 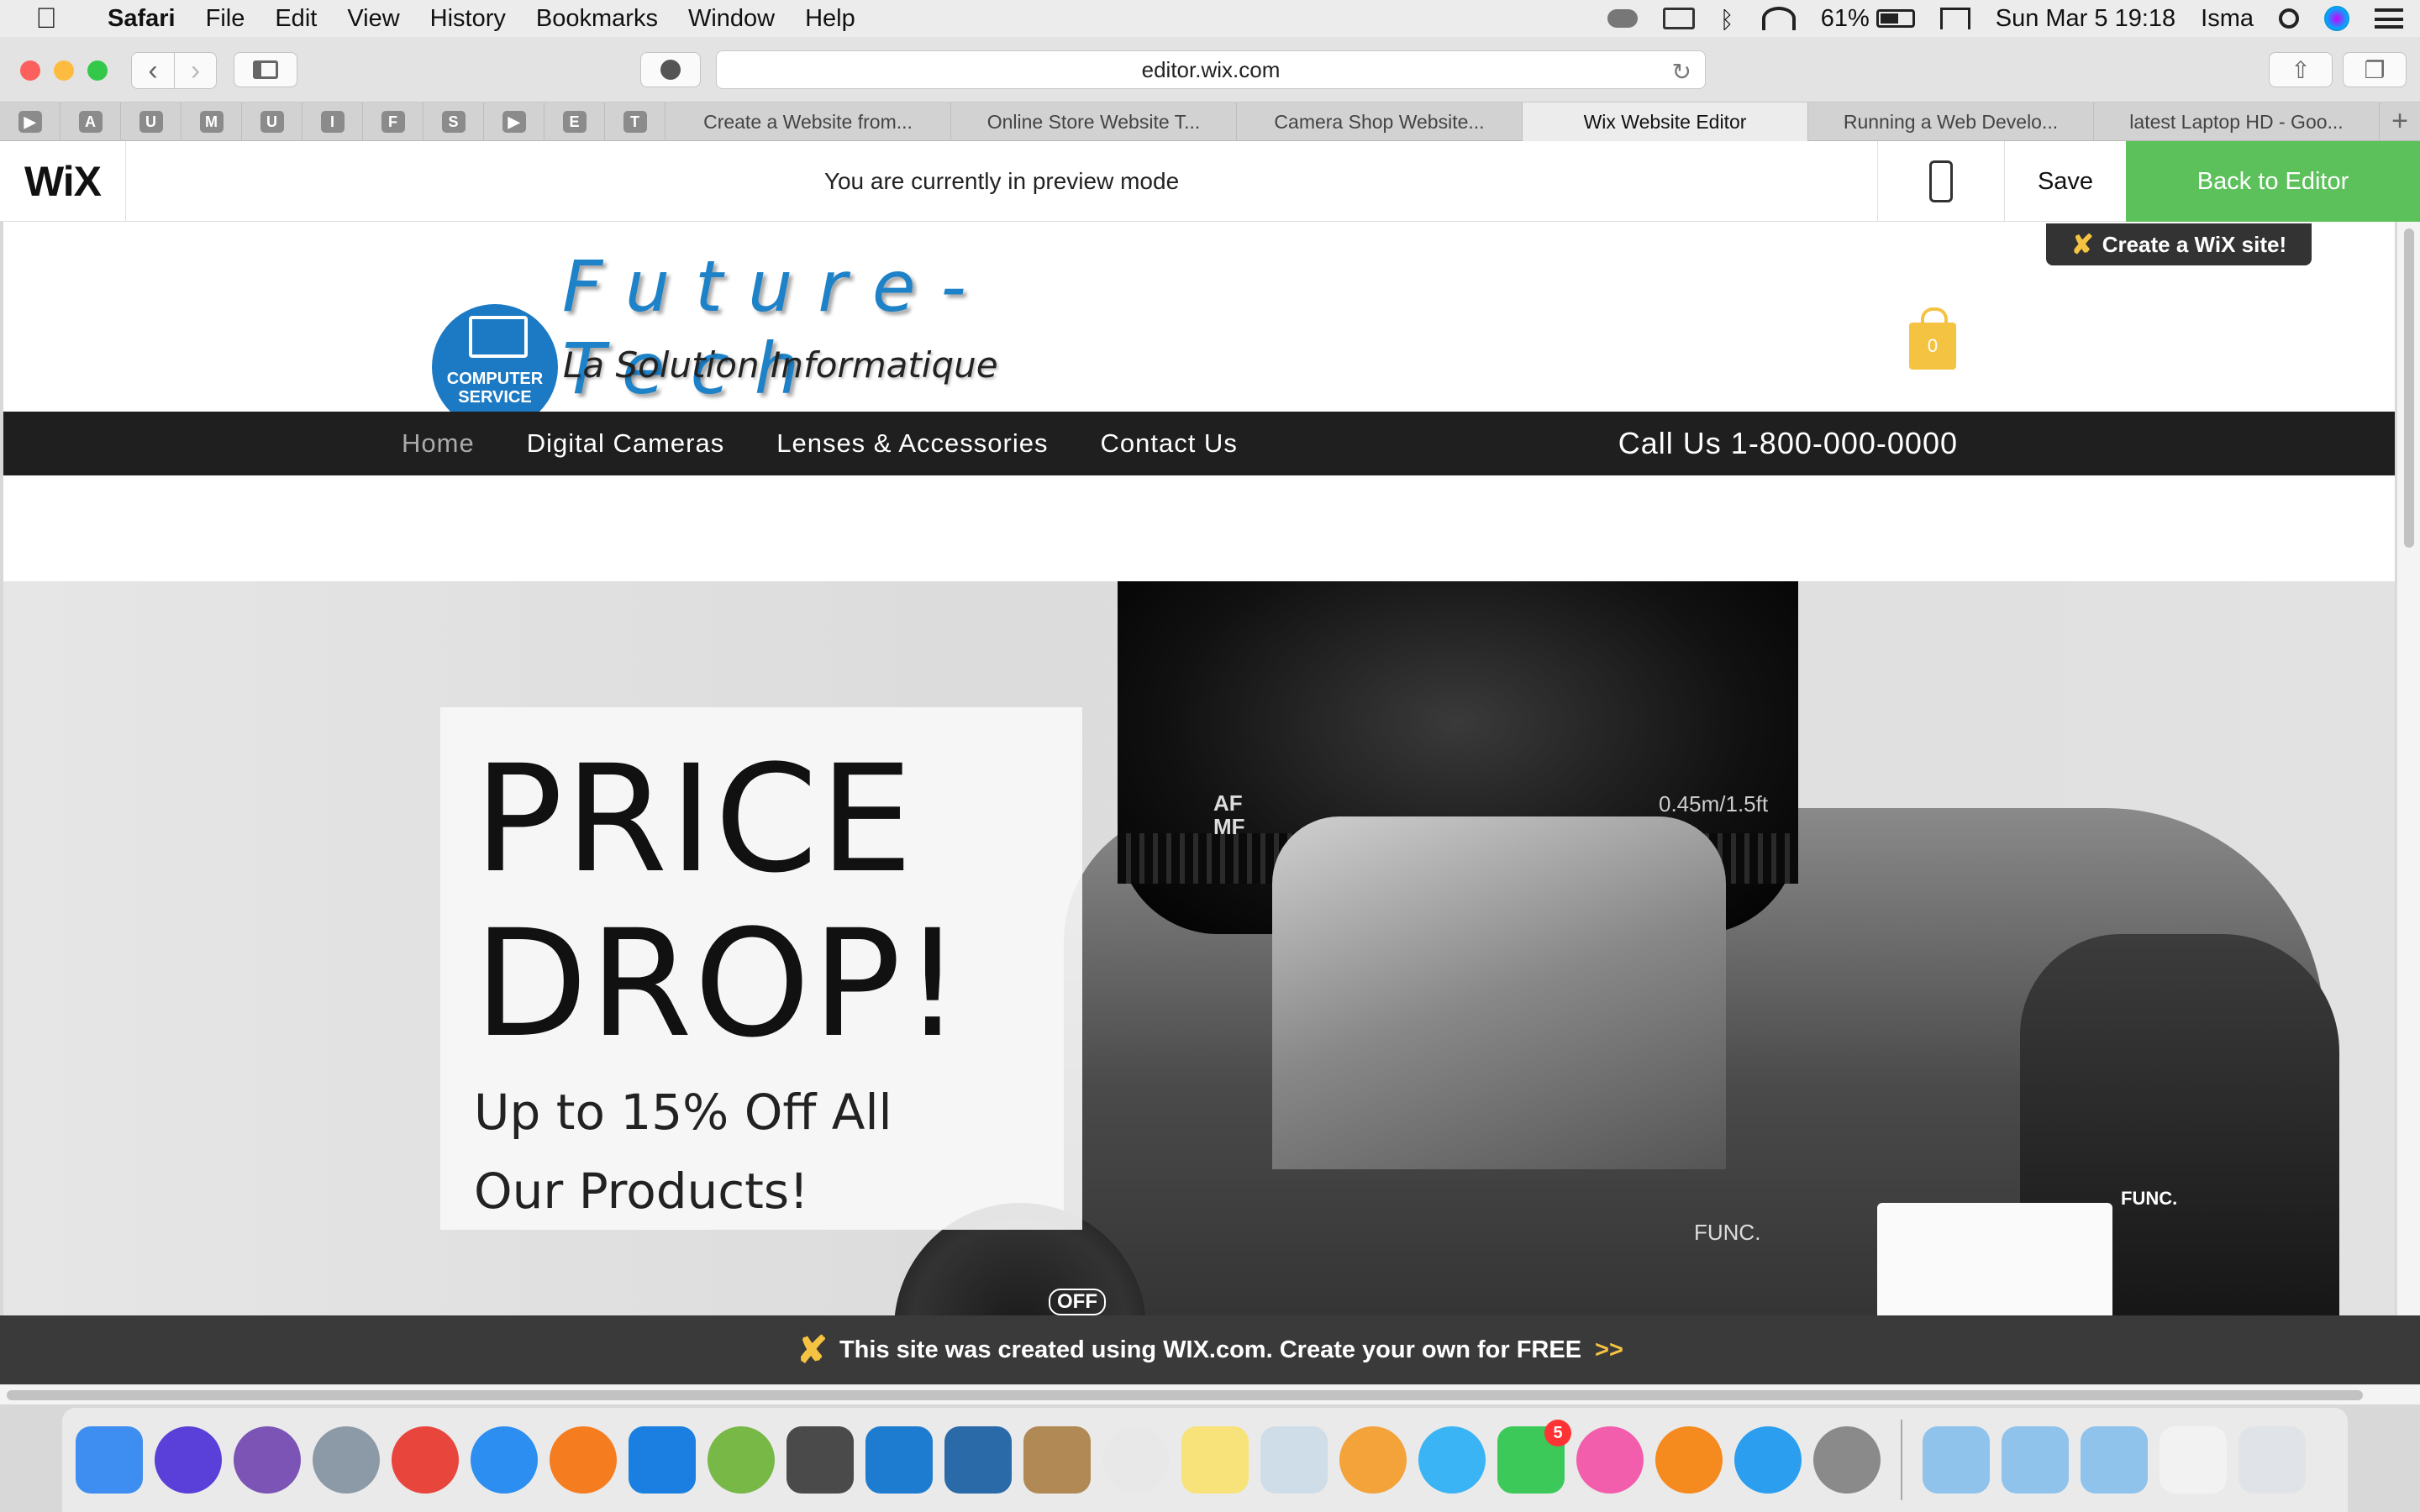 I want to click on android-studio-icon, so click(x=741, y=1460).